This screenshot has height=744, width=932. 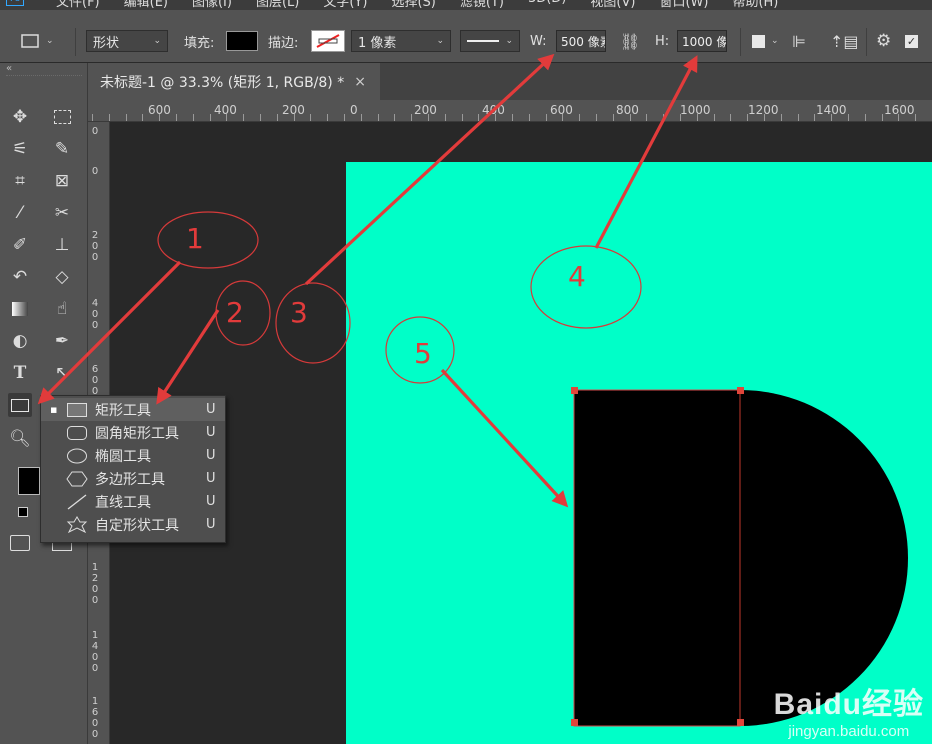 I want to click on menu-help: 帮助(H), so click(x=755, y=5).